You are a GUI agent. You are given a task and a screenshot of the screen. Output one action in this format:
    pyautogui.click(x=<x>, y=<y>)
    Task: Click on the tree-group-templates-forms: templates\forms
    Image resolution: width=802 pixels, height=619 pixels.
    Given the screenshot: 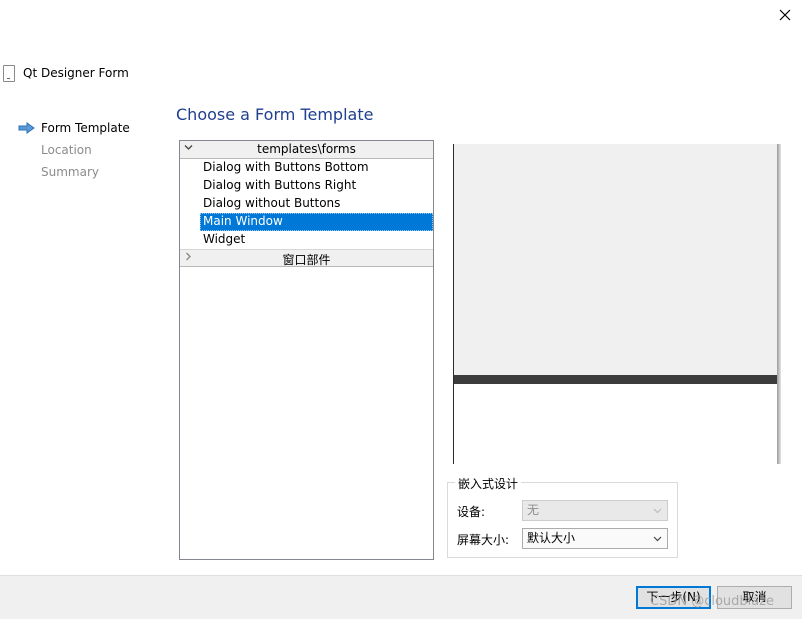 What is the action you would take?
    pyautogui.click(x=306, y=150)
    